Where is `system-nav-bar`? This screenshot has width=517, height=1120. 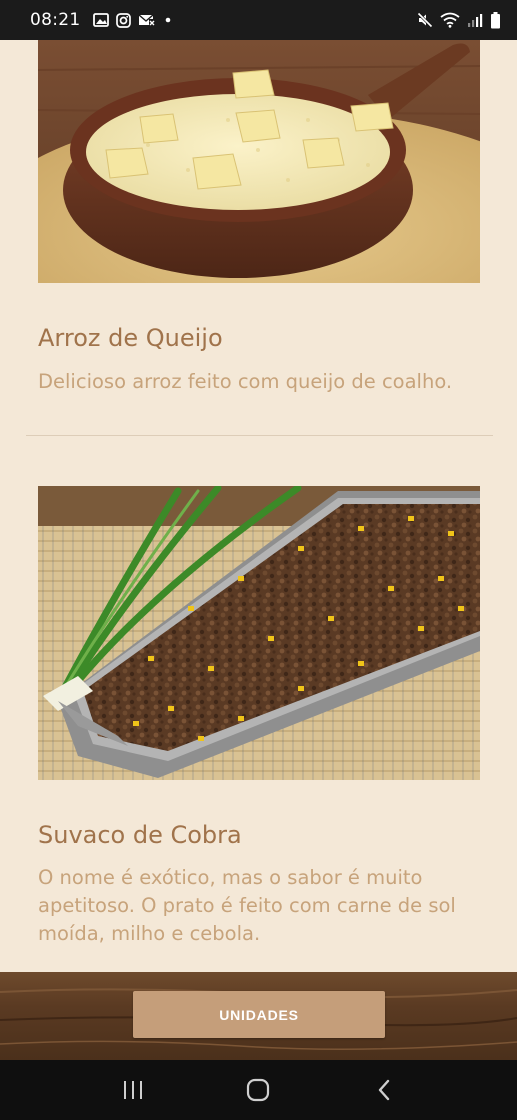 system-nav-bar is located at coordinates (258, 1090).